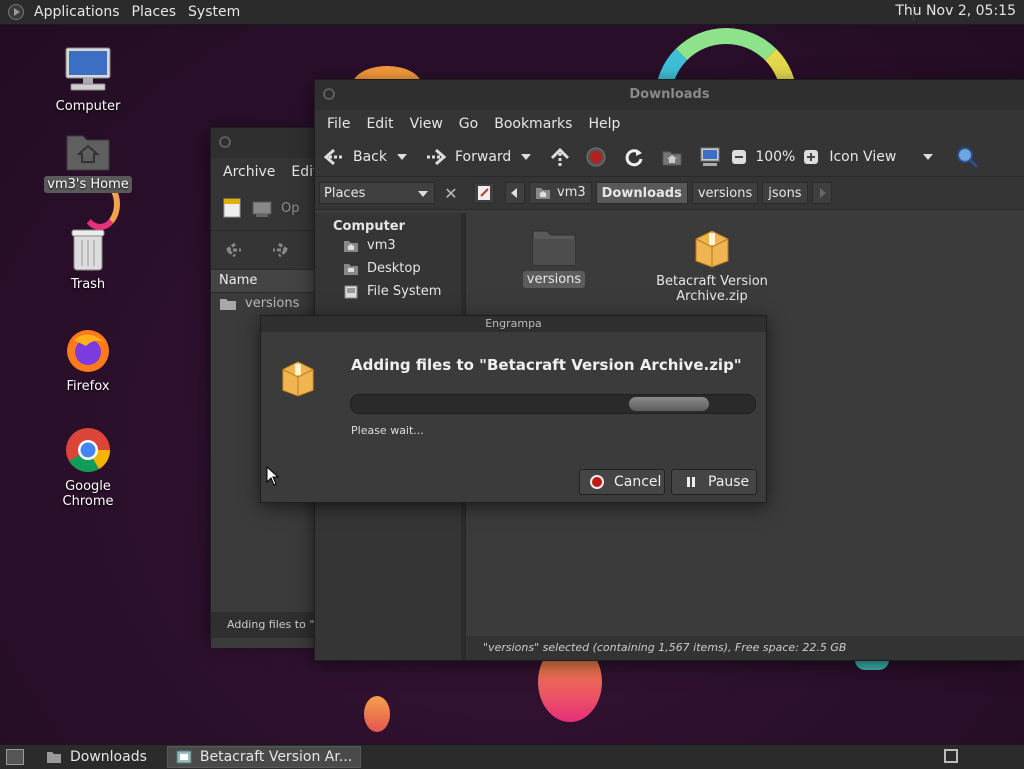  I want to click on list-item: versions, so click(263, 304).